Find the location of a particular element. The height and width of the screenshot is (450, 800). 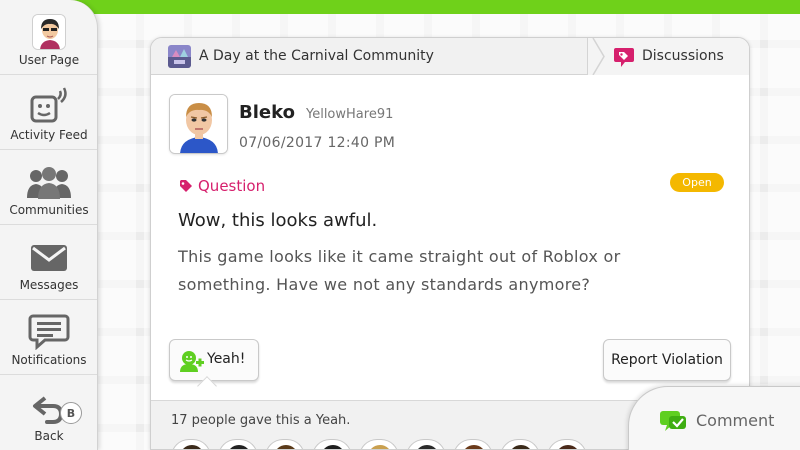

discussions-tab: Discussions is located at coordinates (668, 56).